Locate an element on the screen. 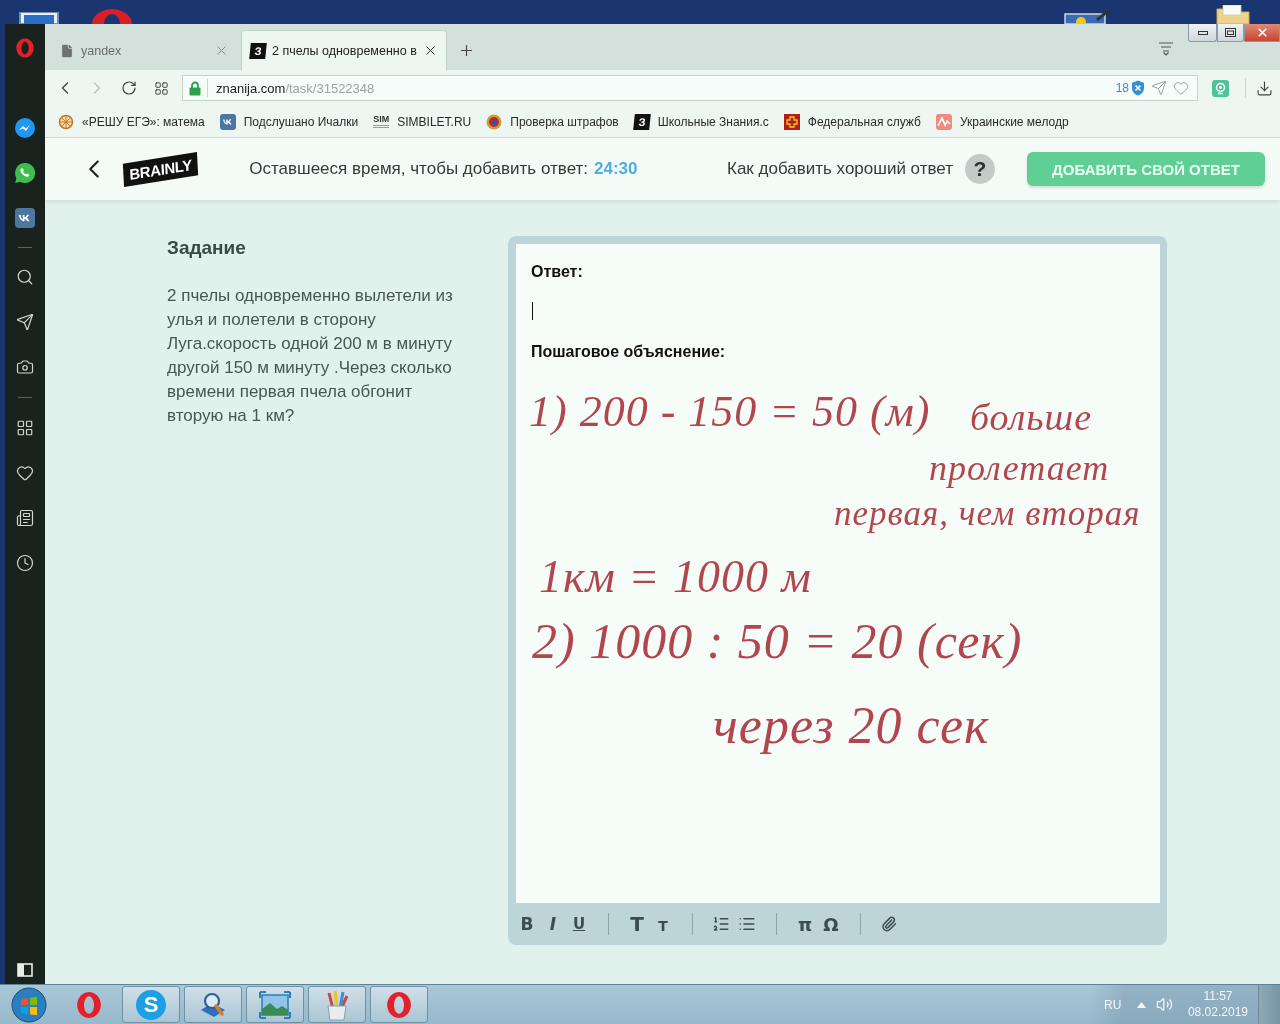  heart-icon is located at coordinates (25, 472).